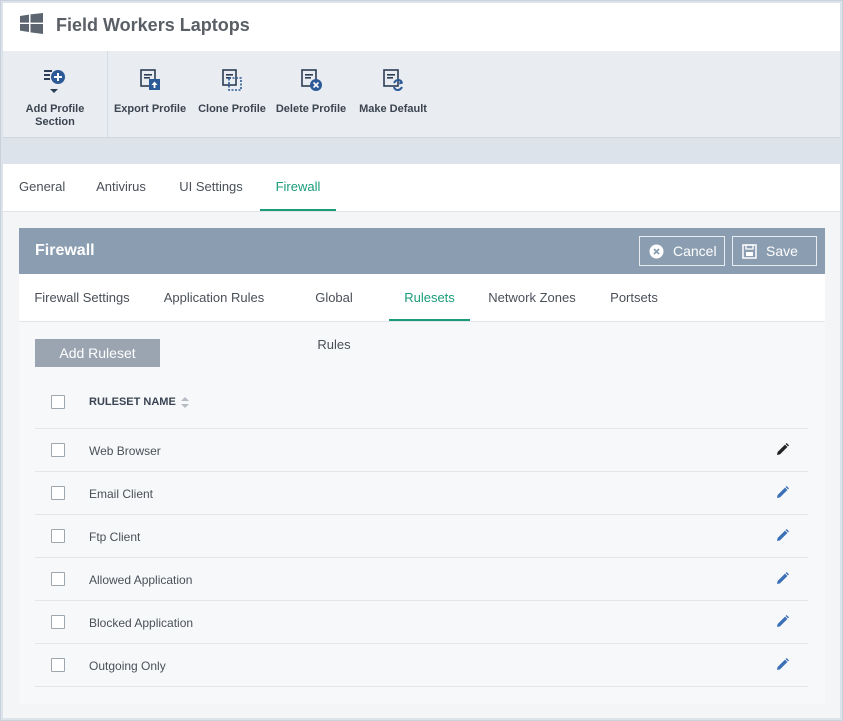  I want to click on delete-icon, so click(311, 80).